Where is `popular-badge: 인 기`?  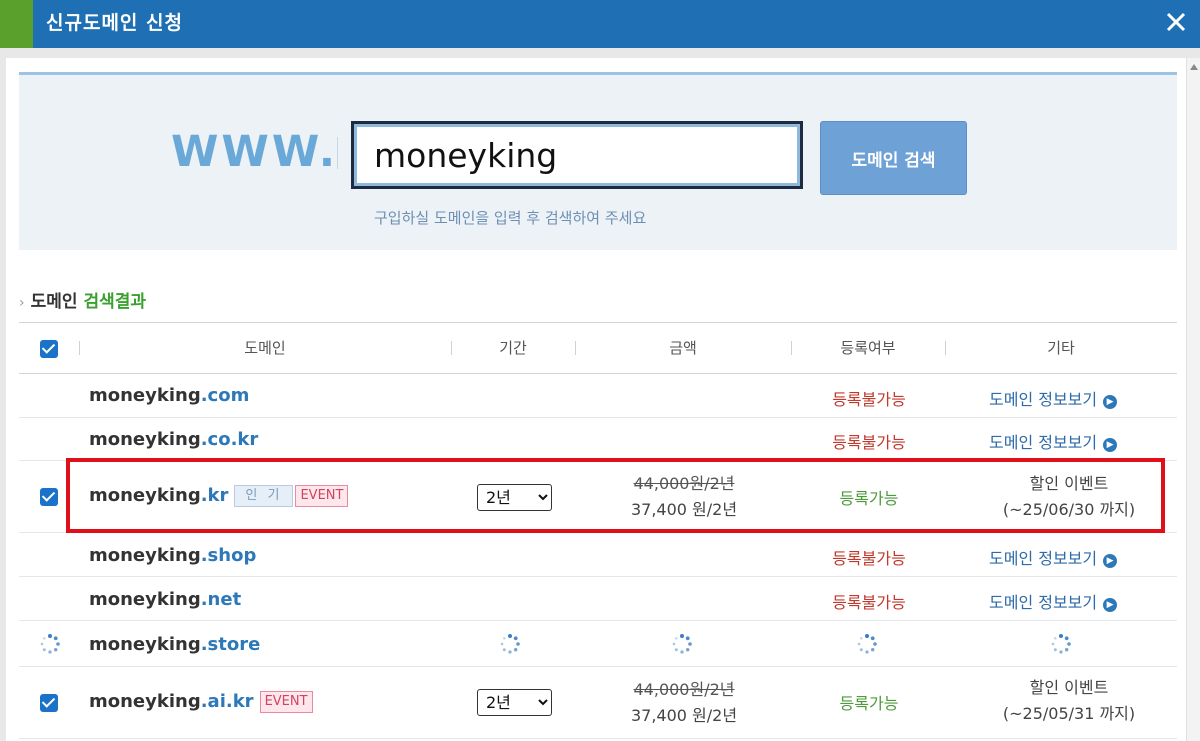
popular-badge: 인 기 is located at coordinates (264, 496).